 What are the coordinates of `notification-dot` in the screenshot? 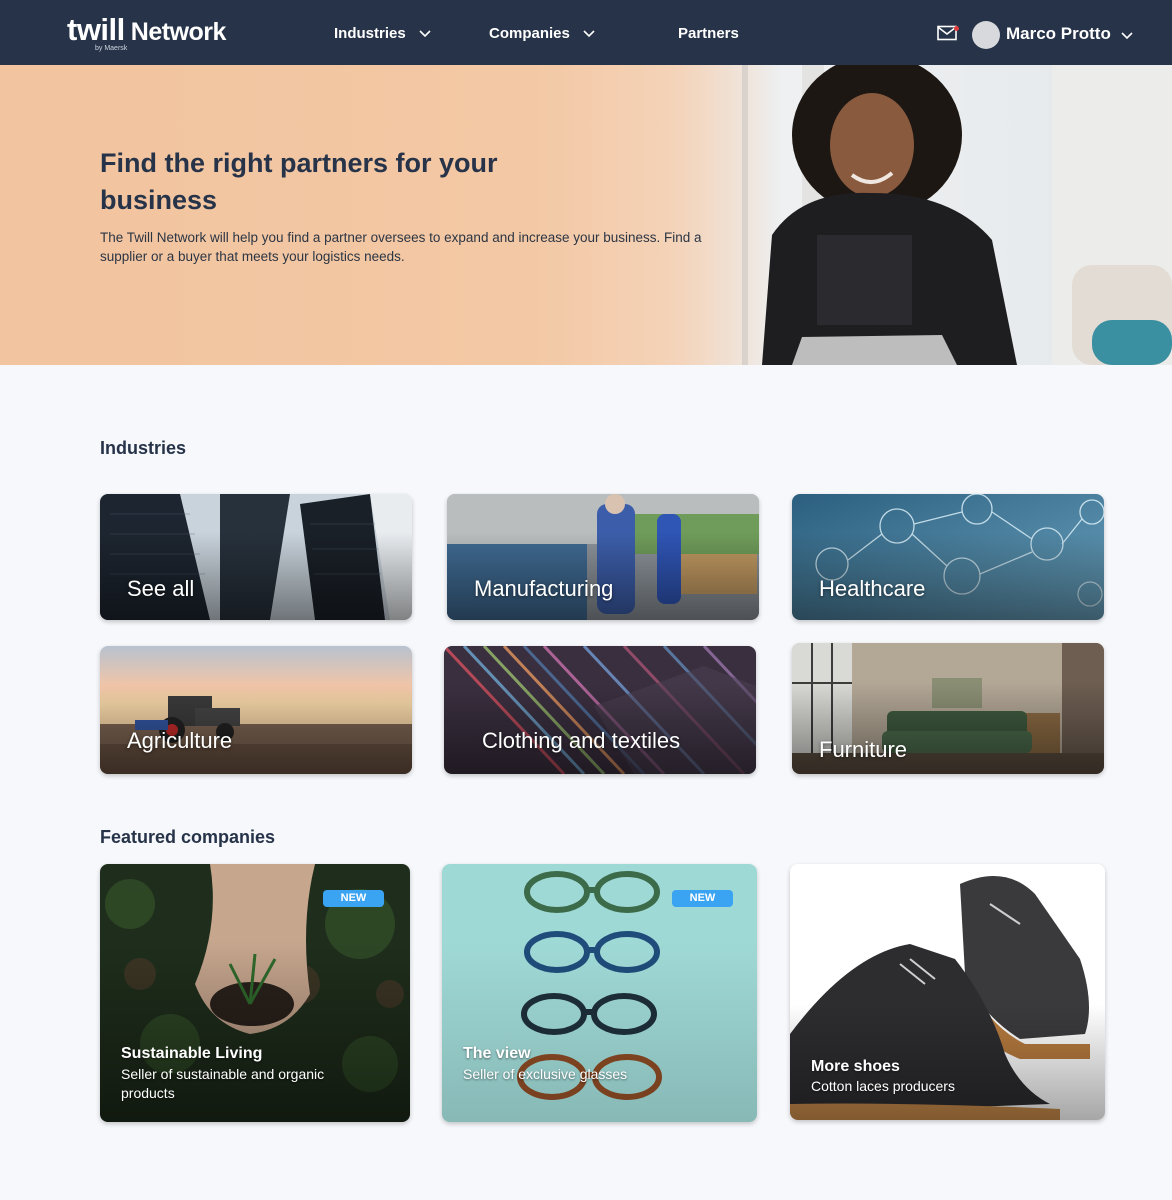 It's located at (956, 28).